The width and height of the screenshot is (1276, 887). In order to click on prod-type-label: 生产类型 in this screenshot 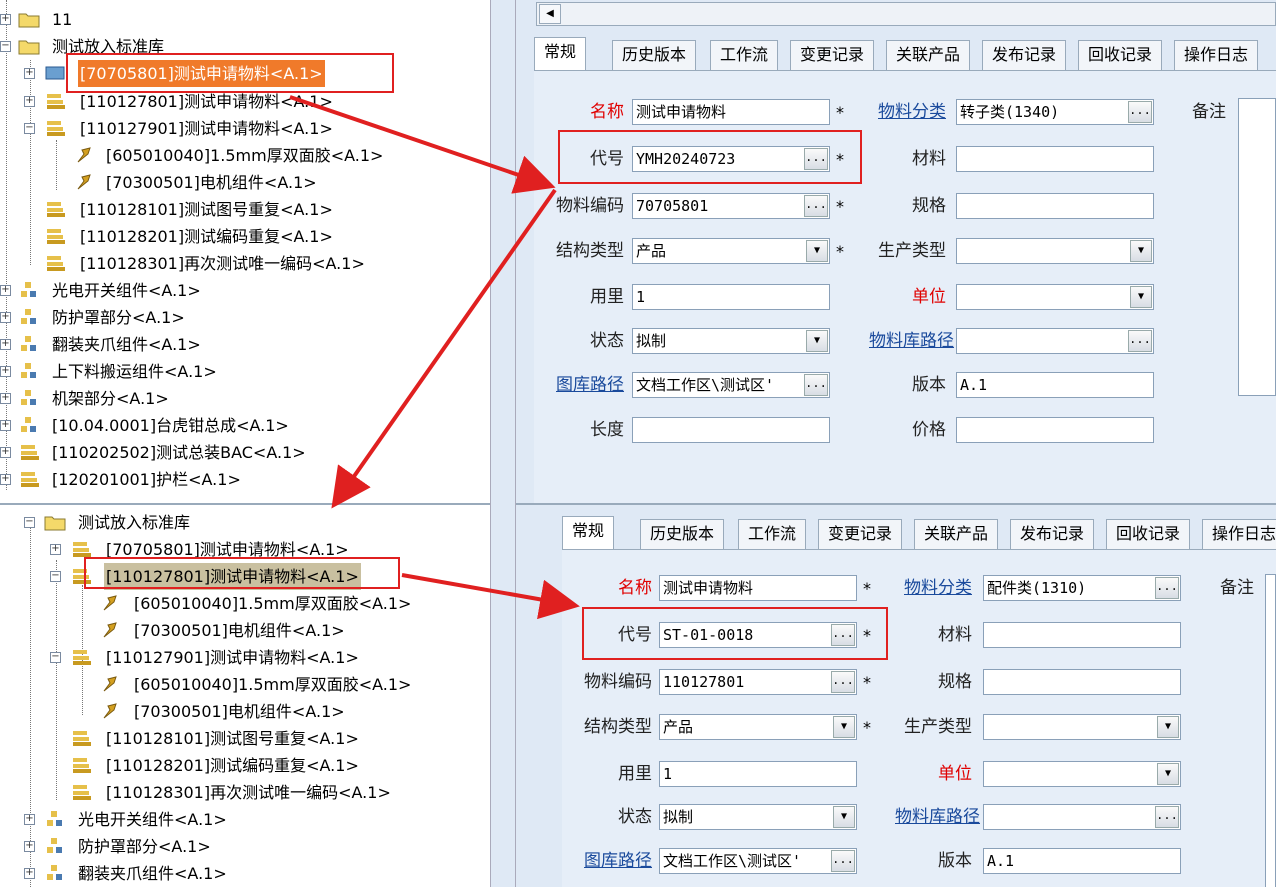, I will do `click(938, 727)`.